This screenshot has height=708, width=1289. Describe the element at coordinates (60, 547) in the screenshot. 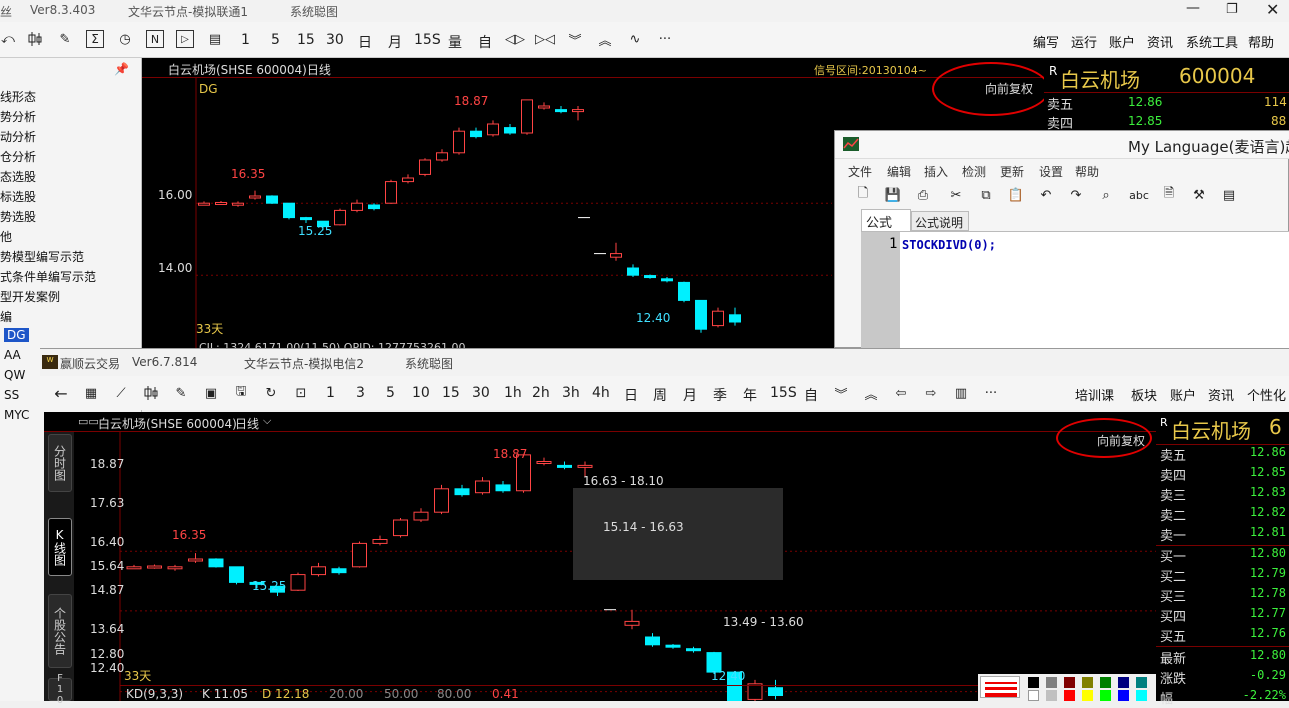

I see `tab-kline: K线图` at that location.